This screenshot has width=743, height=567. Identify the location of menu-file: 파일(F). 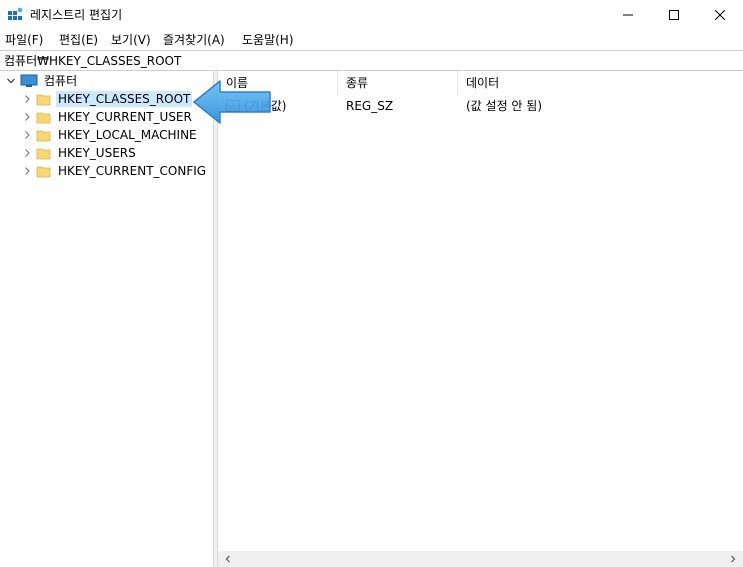
(24, 40).